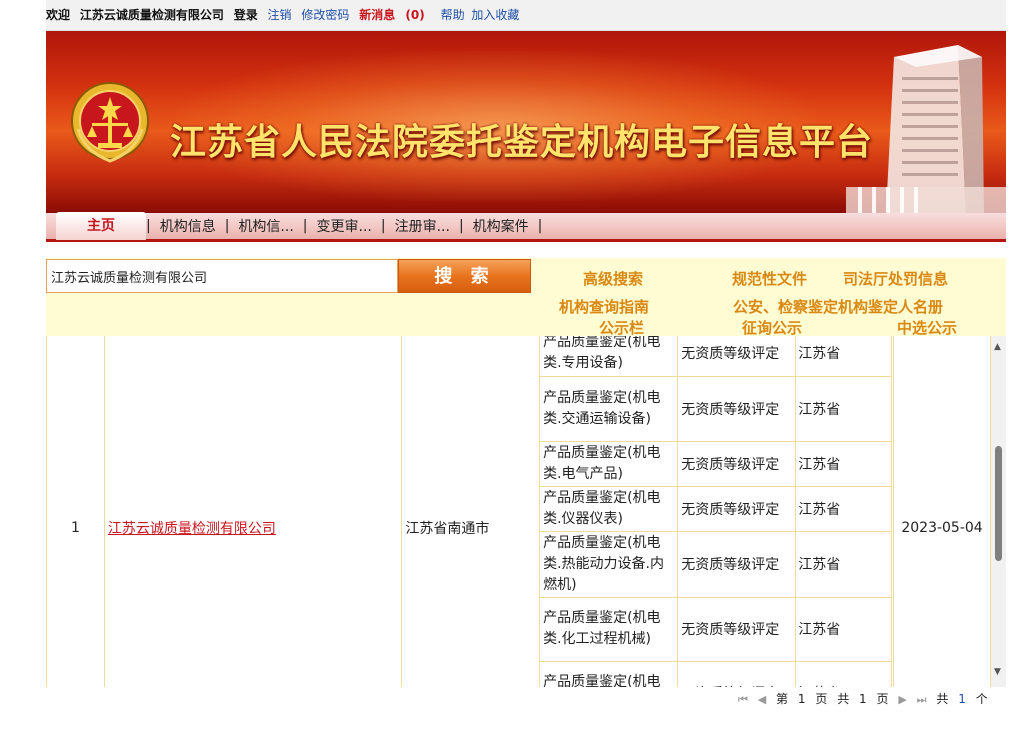  Describe the element at coordinates (782, 699) in the screenshot. I see `page-prefix: 第` at that location.